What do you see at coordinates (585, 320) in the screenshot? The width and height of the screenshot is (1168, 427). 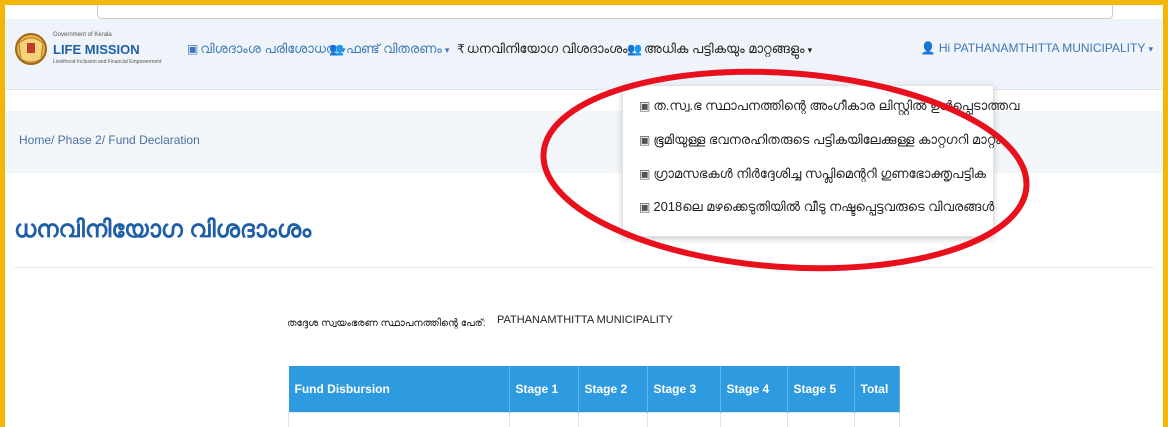 I see `lsg-name-value: PATHANAMTHITTA MUNICIPALITY` at bounding box center [585, 320].